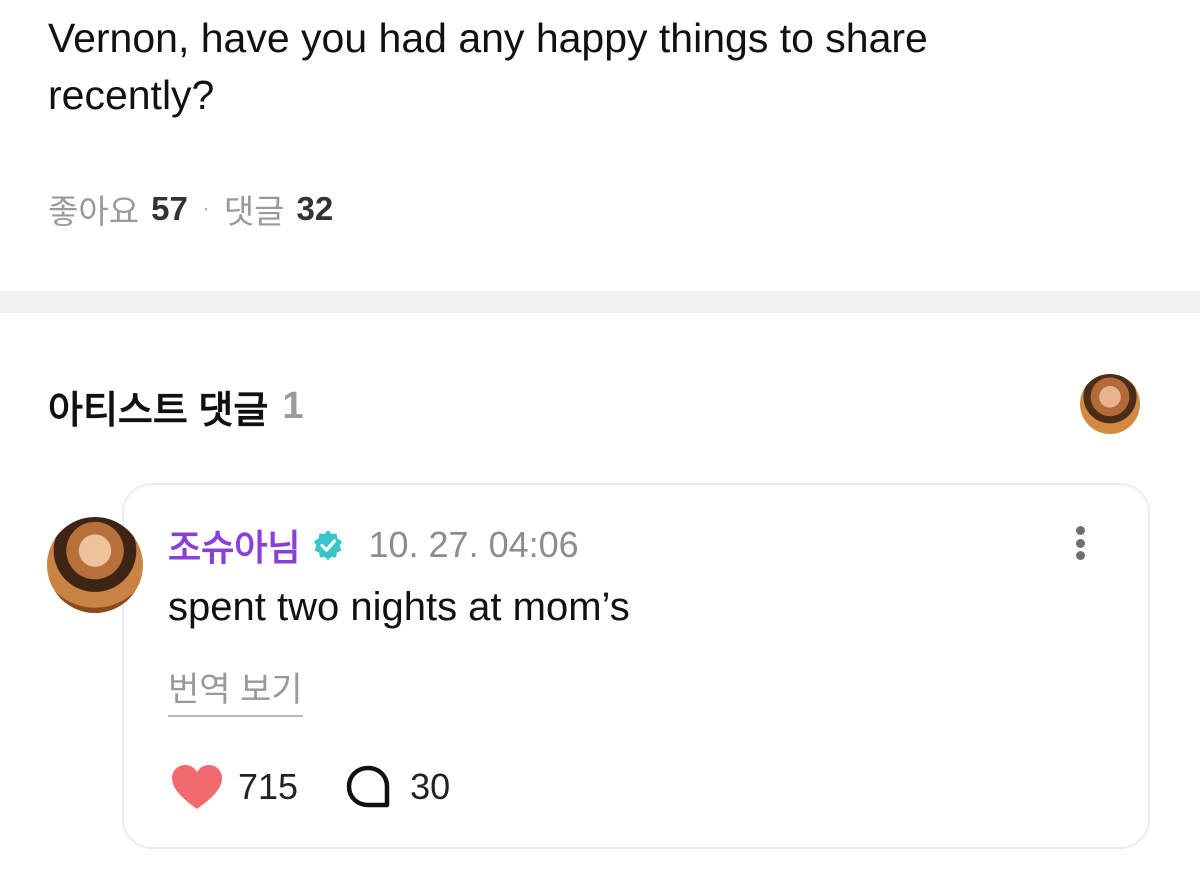 The image size is (1200, 874). I want to click on comment-meta: 조슈아님 10. 27. 04:06, so click(373, 545).